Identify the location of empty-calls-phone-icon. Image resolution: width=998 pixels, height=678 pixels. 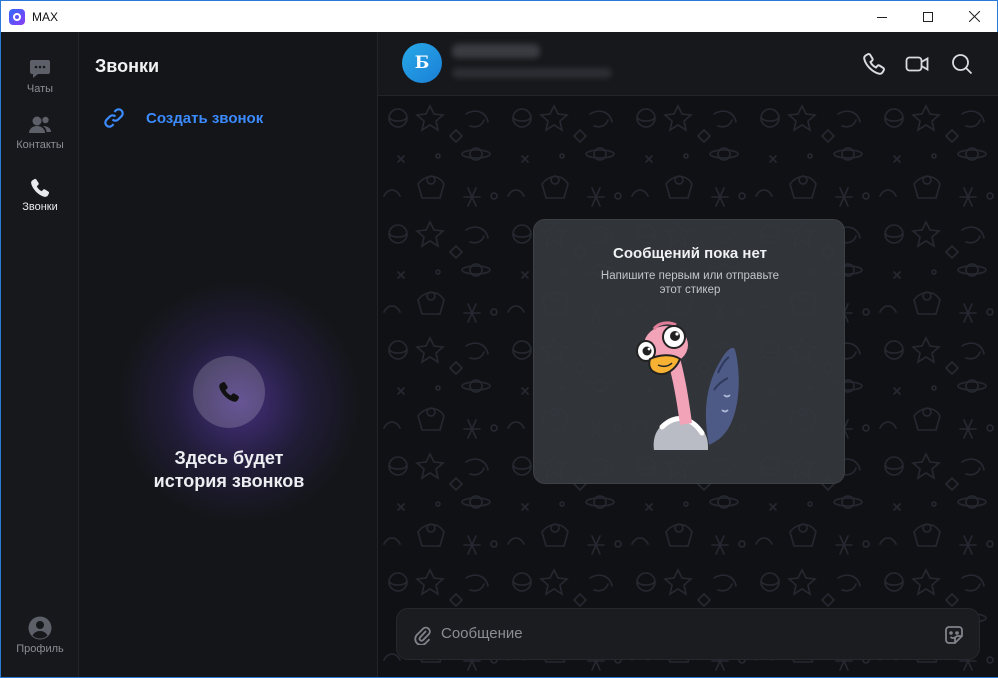
(229, 392).